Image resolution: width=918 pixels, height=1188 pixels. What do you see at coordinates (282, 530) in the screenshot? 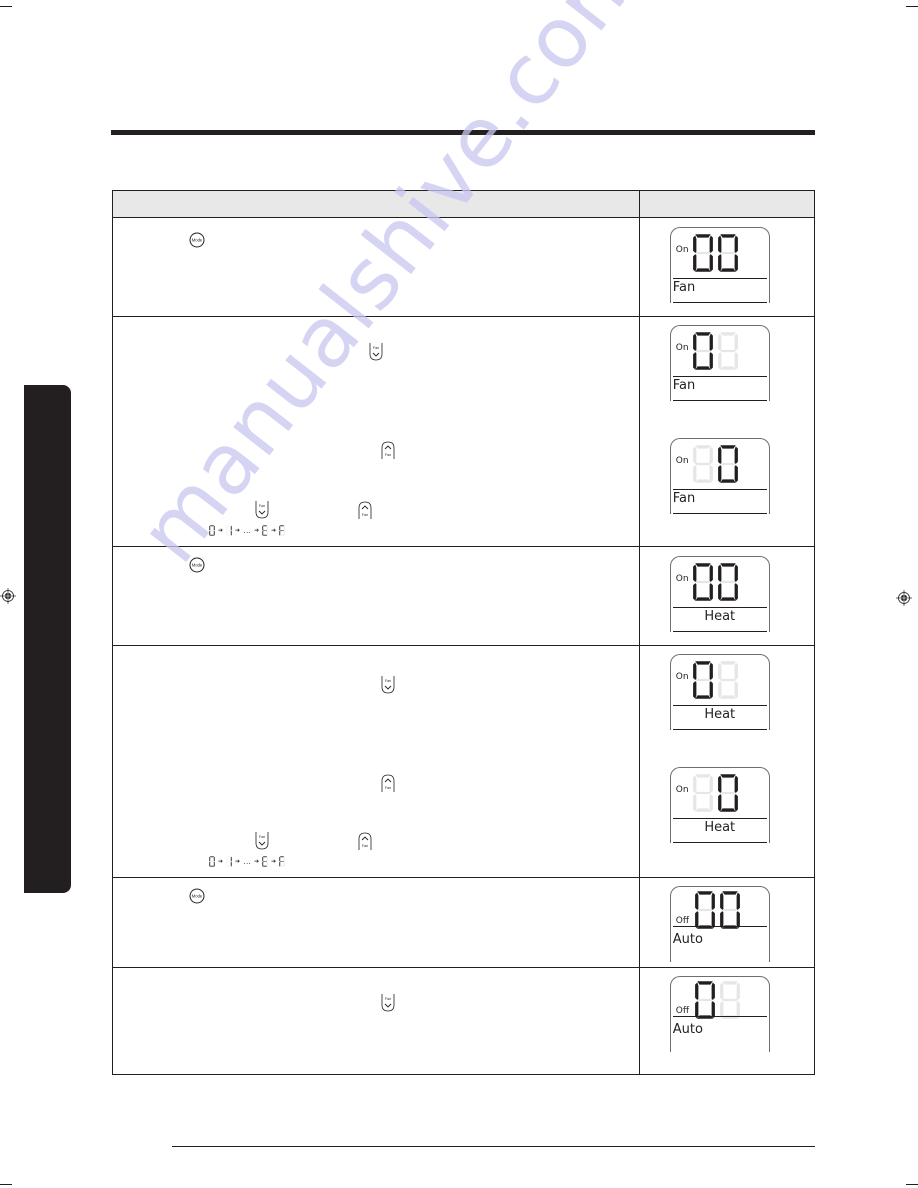
I see `sequence-digit-F` at bounding box center [282, 530].